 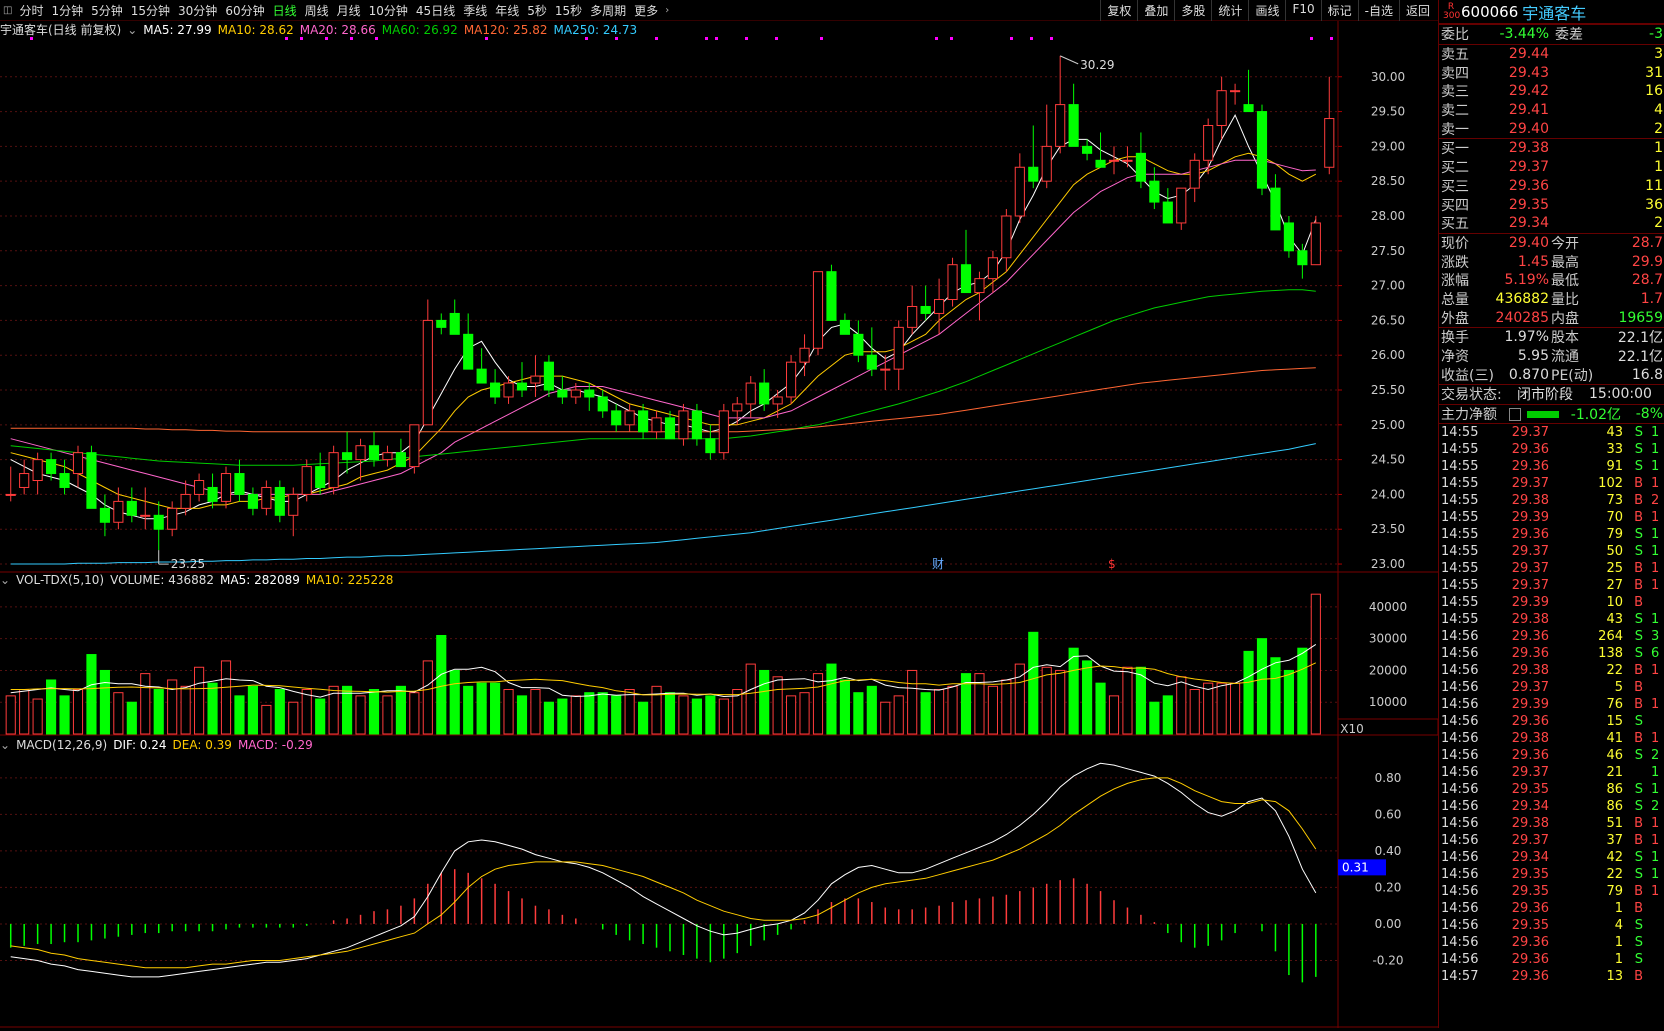 I want to click on tab-4: 30分钟, so click(x=197, y=10).